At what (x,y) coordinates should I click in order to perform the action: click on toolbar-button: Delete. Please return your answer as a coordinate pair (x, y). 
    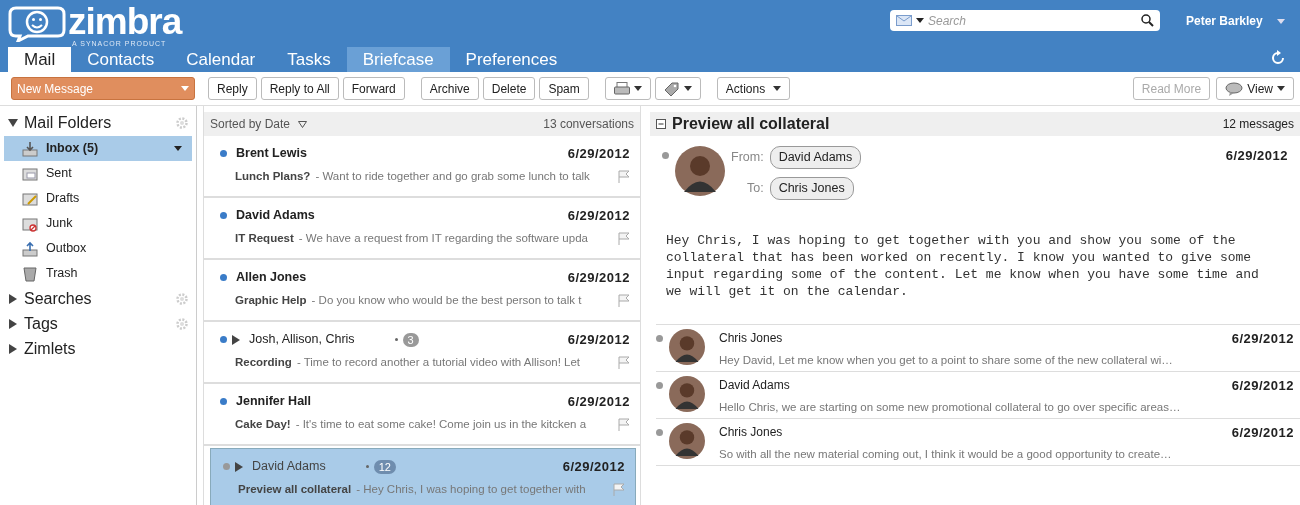
    Looking at the image, I should click on (509, 88).